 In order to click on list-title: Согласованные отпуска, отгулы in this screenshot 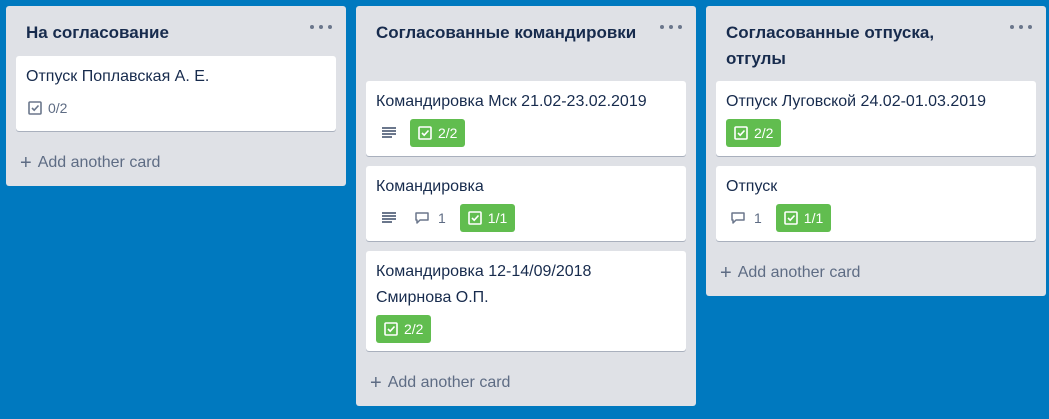, I will do `click(861, 46)`.